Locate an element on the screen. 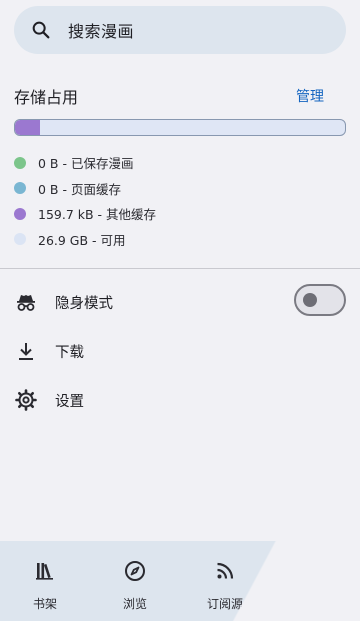  manage-button: 管理 is located at coordinates (310, 96).